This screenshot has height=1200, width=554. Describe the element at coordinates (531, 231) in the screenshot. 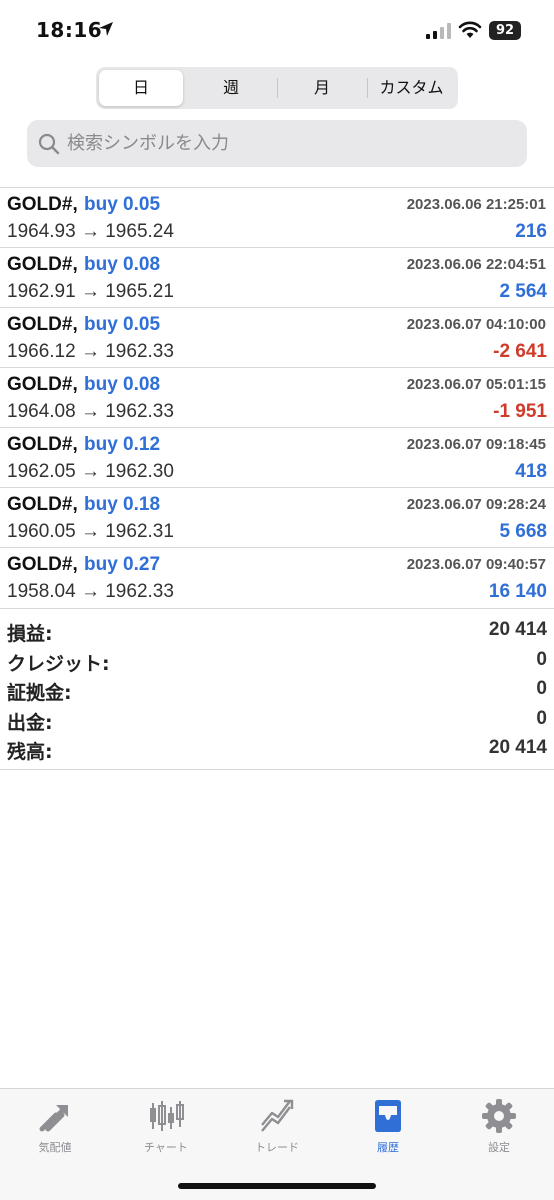

I see `deal-profit: 216` at that location.